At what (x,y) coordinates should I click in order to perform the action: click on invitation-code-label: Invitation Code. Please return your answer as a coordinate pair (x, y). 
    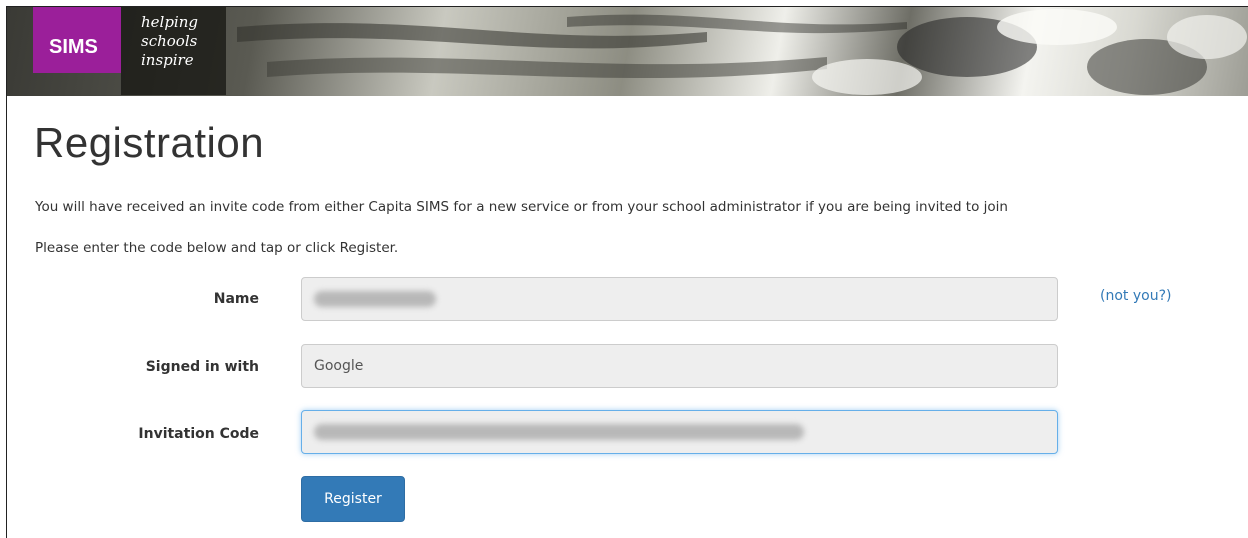
    Looking at the image, I should click on (198, 434).